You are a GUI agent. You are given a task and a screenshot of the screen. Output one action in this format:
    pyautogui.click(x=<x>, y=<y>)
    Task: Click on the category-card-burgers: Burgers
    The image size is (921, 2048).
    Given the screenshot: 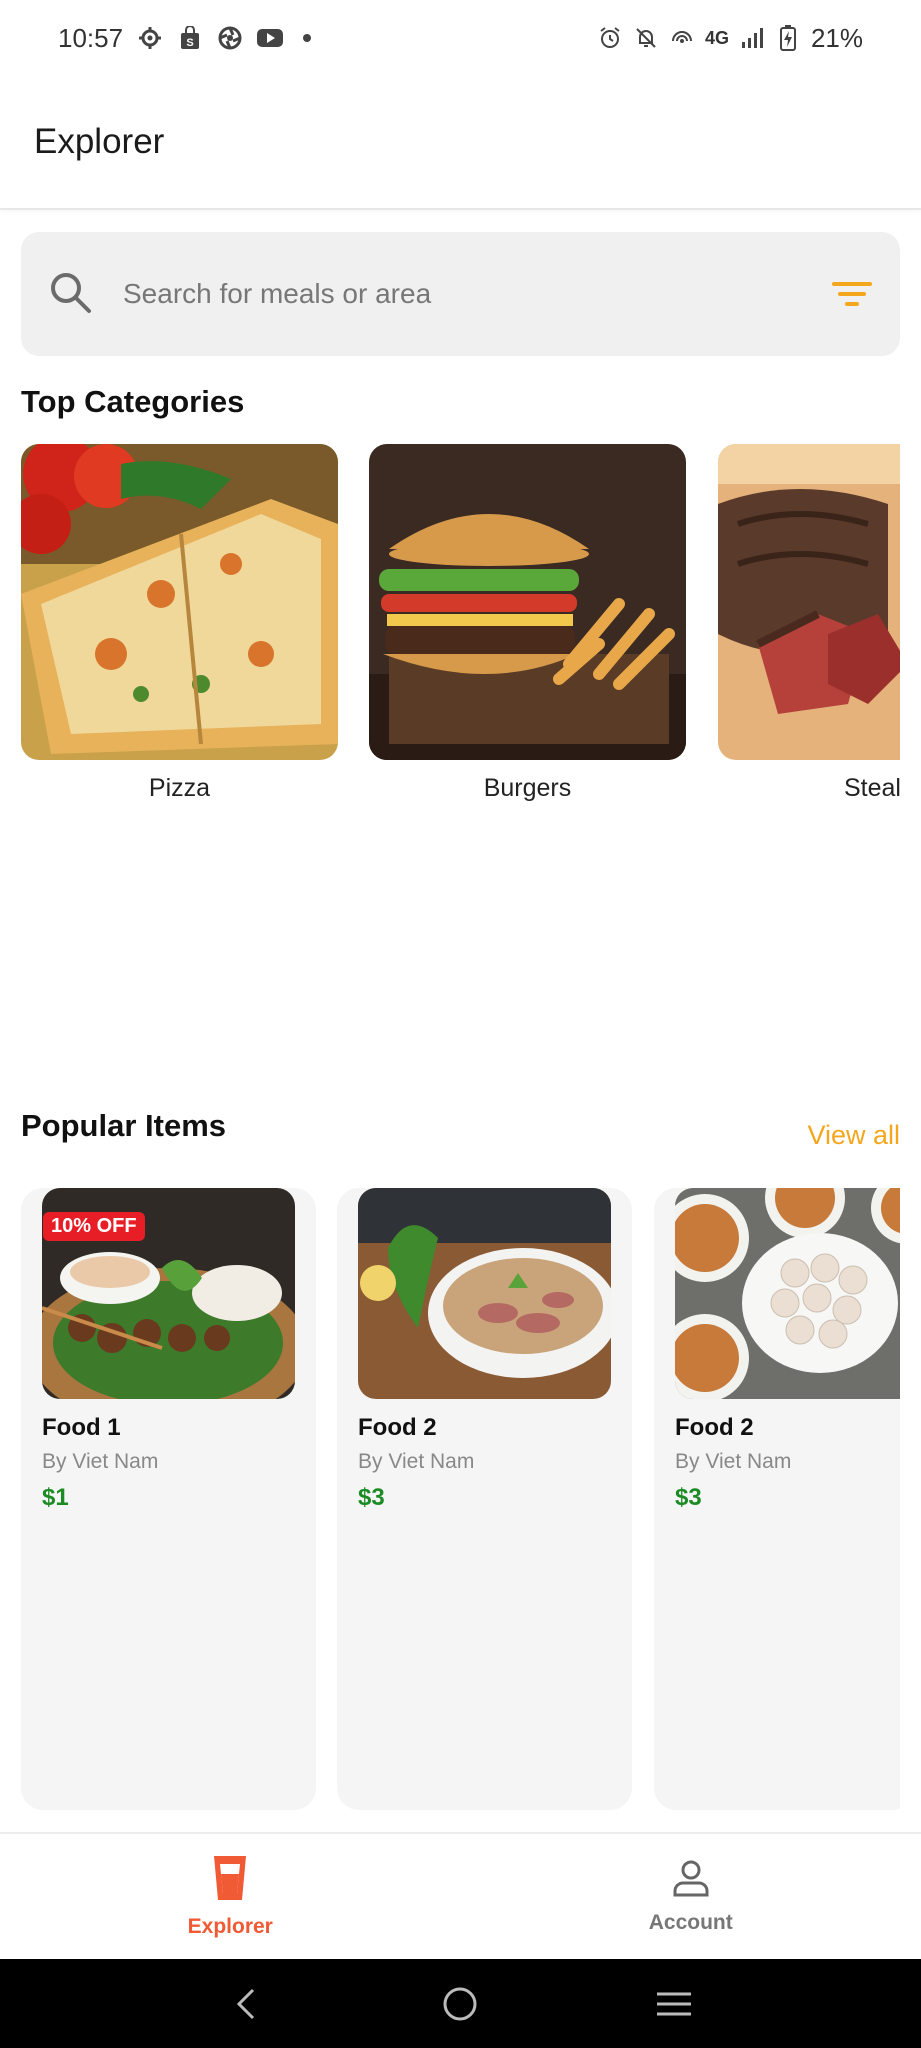 What is the action you would take?
    pyautogui.click(x=527, y=623)
    